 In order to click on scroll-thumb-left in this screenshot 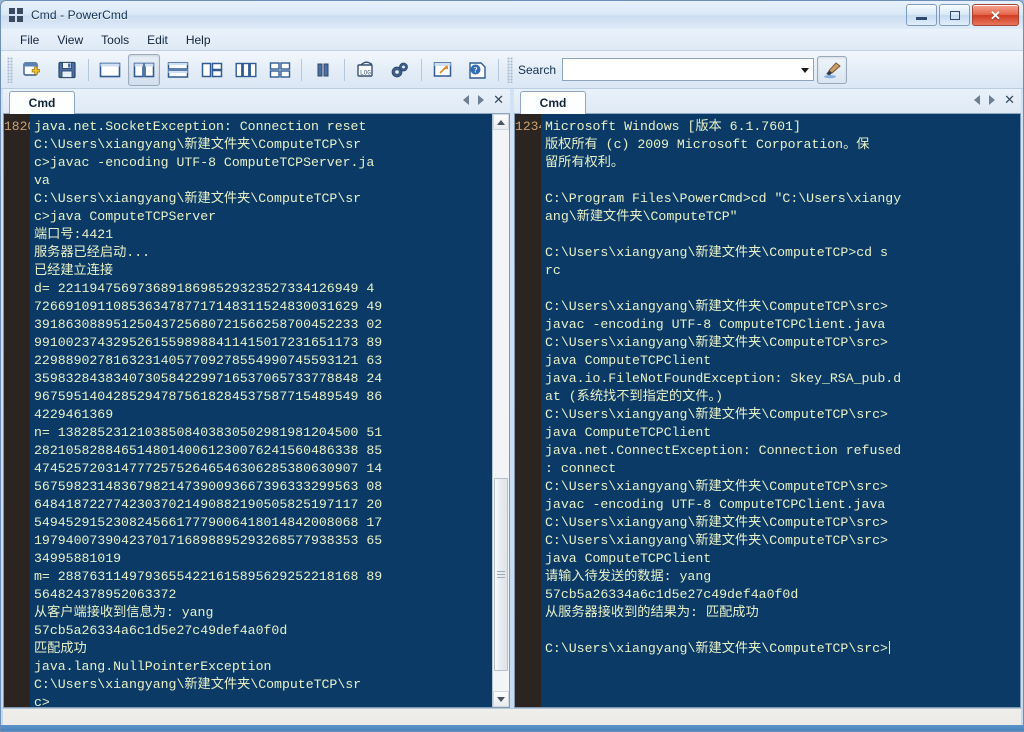, I will do `click(501, 574)`.